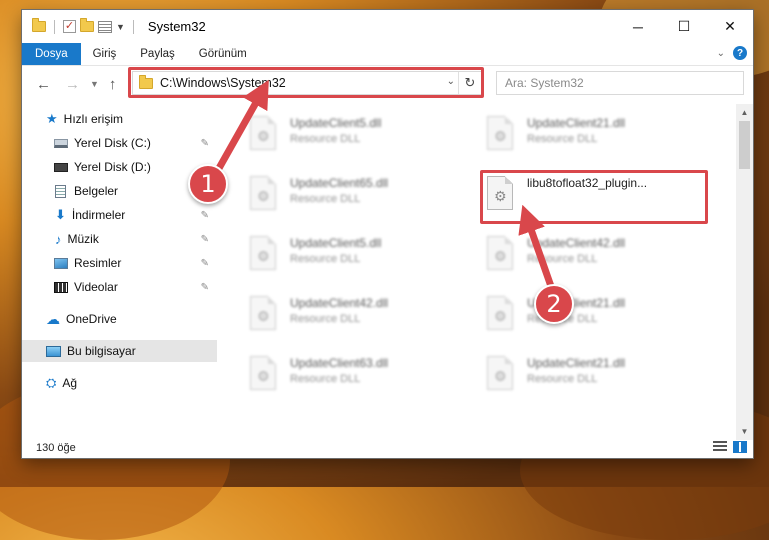 This screenshot has height=540, width=769. What do you see at coordinates (208, 184) in the screenshot?
I see `step-badge-1: 1` at bounding box center [208, 184].